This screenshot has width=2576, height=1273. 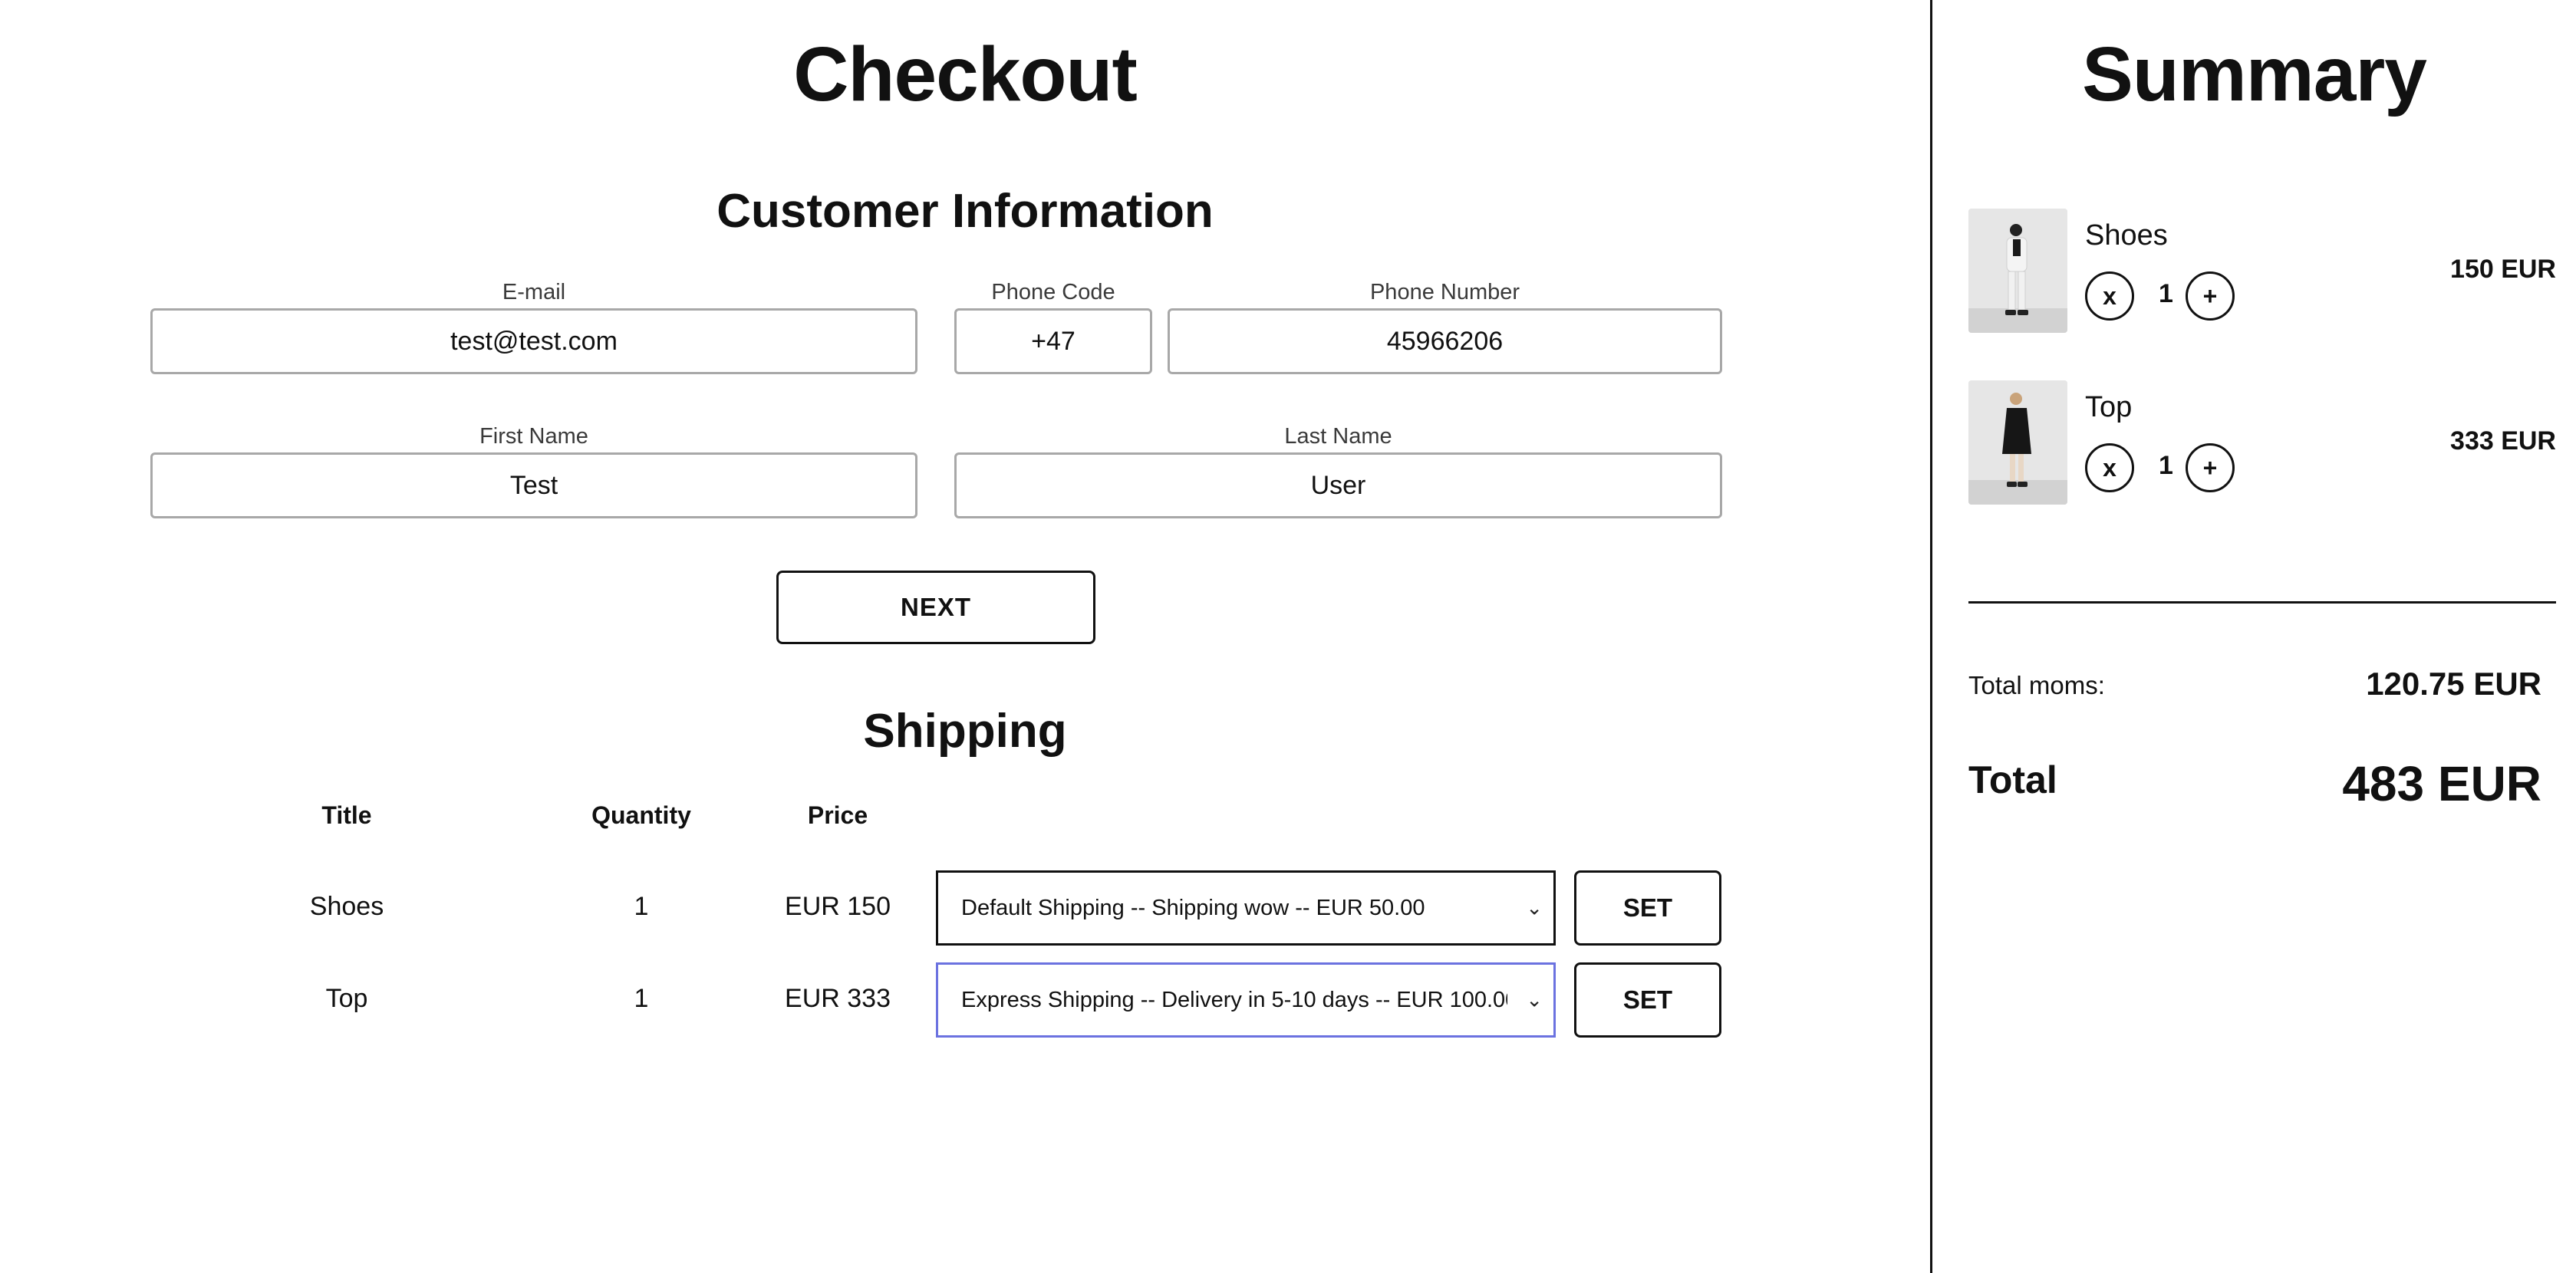 What do you see at coordinates (965, 731) in the screenshot?
I see `shipping-title: Shipping` at bounding box center [965, 731].